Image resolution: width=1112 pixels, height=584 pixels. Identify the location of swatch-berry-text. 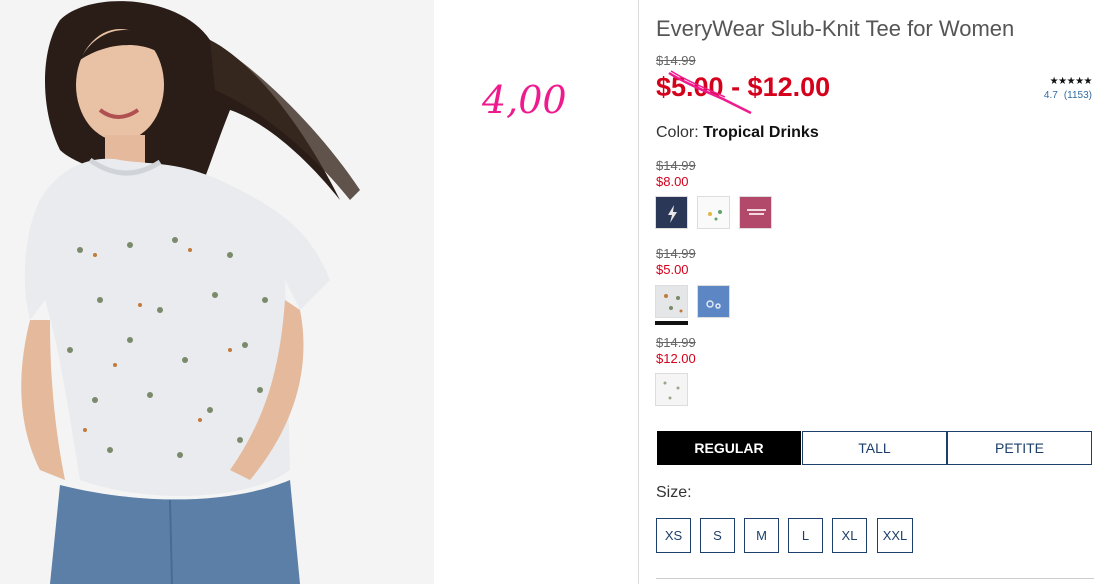
(755, 212).